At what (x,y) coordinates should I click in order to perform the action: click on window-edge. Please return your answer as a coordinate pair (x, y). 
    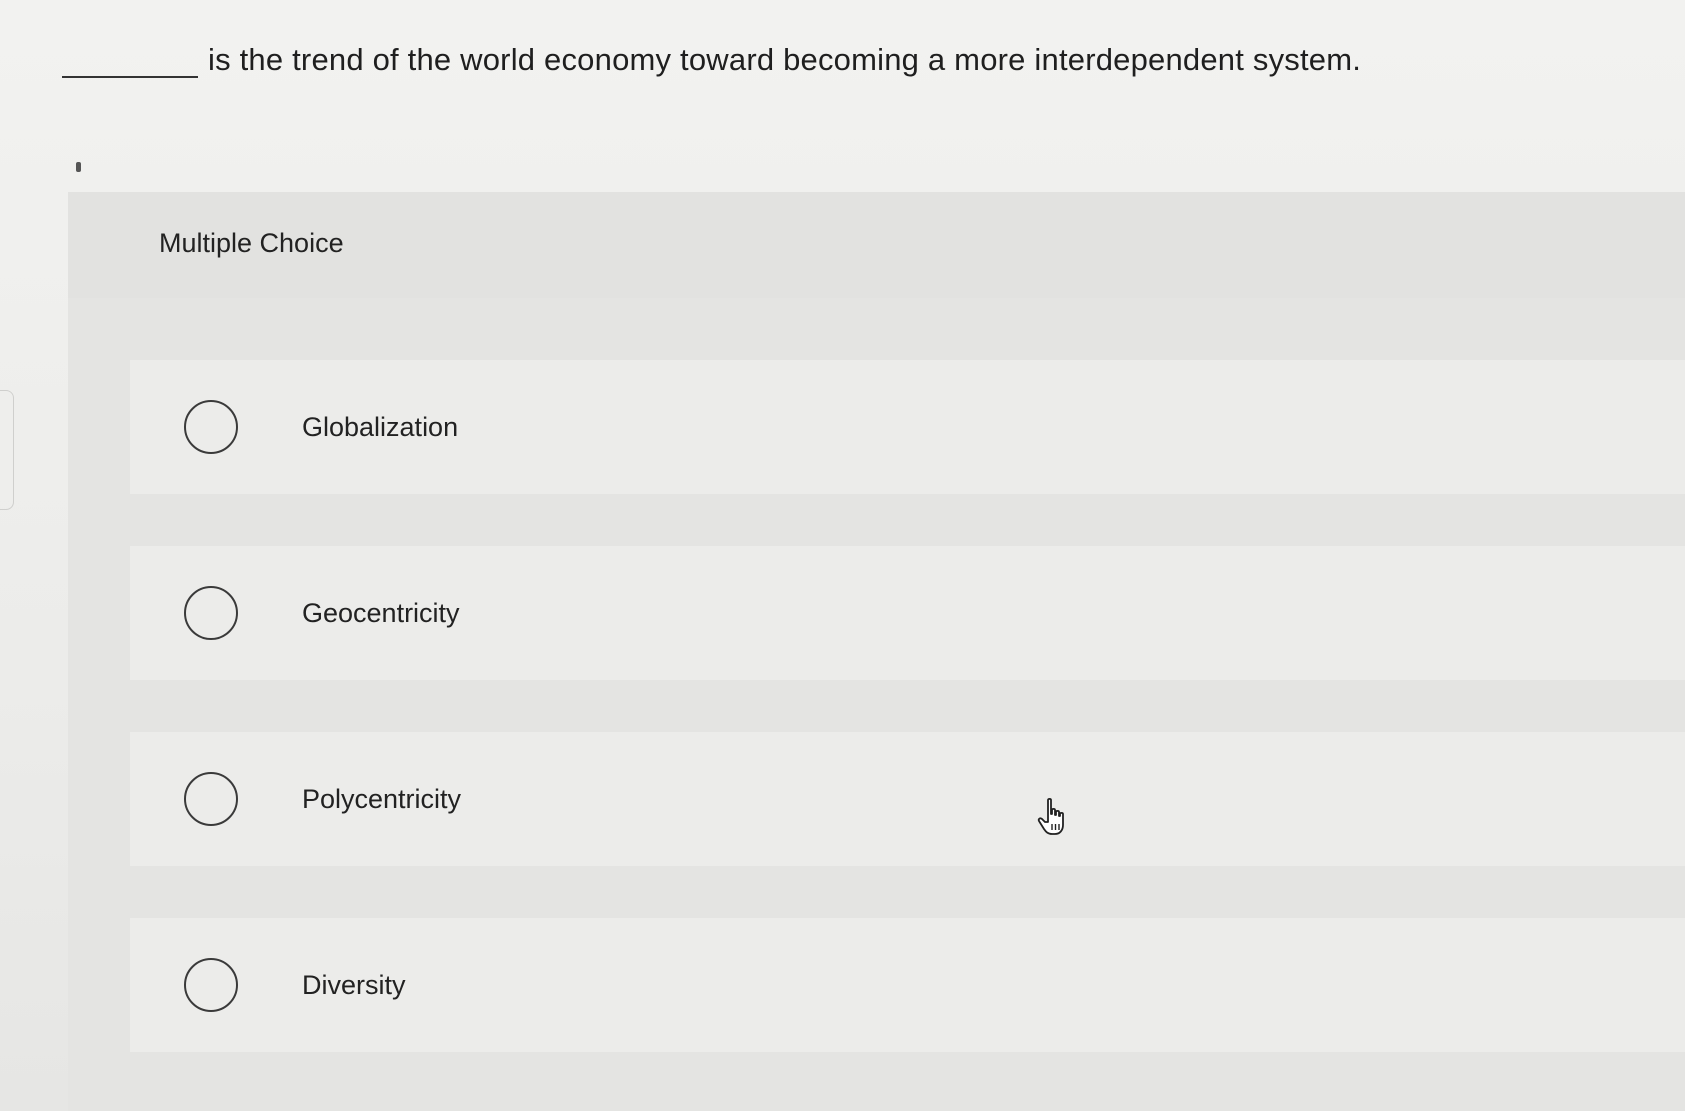
    Looking at the image, I should click on (7, 450).